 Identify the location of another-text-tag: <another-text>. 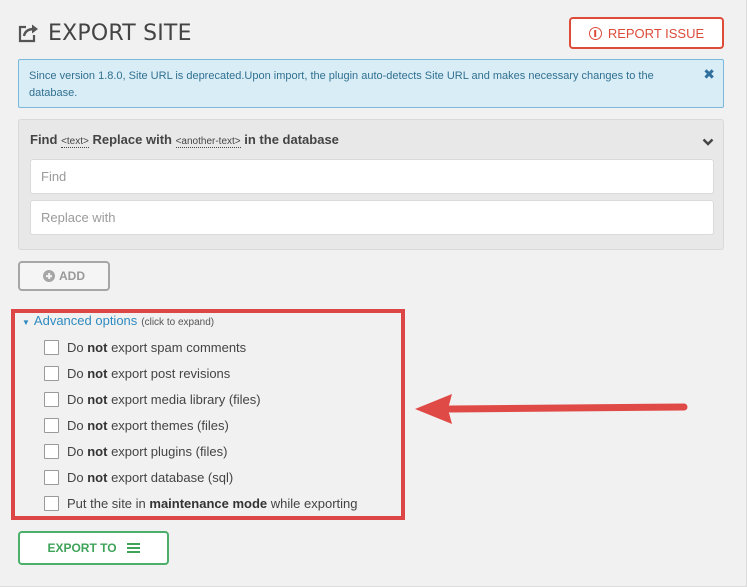
(208, 142).